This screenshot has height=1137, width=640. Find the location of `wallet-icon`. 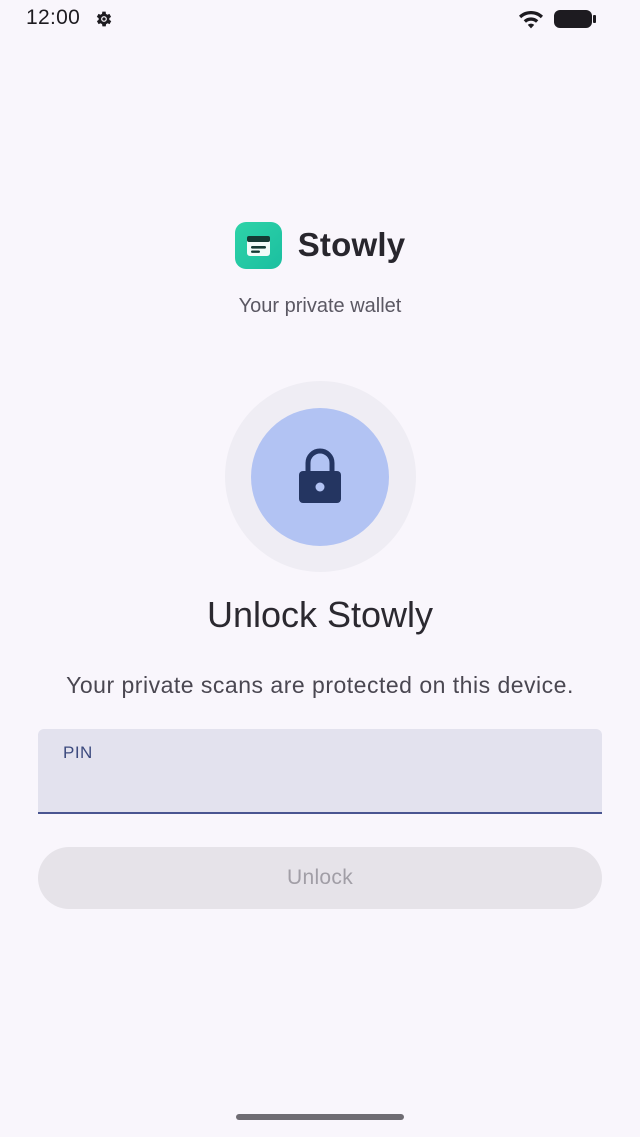

wallet-icon is located at coordinates (258, 245).